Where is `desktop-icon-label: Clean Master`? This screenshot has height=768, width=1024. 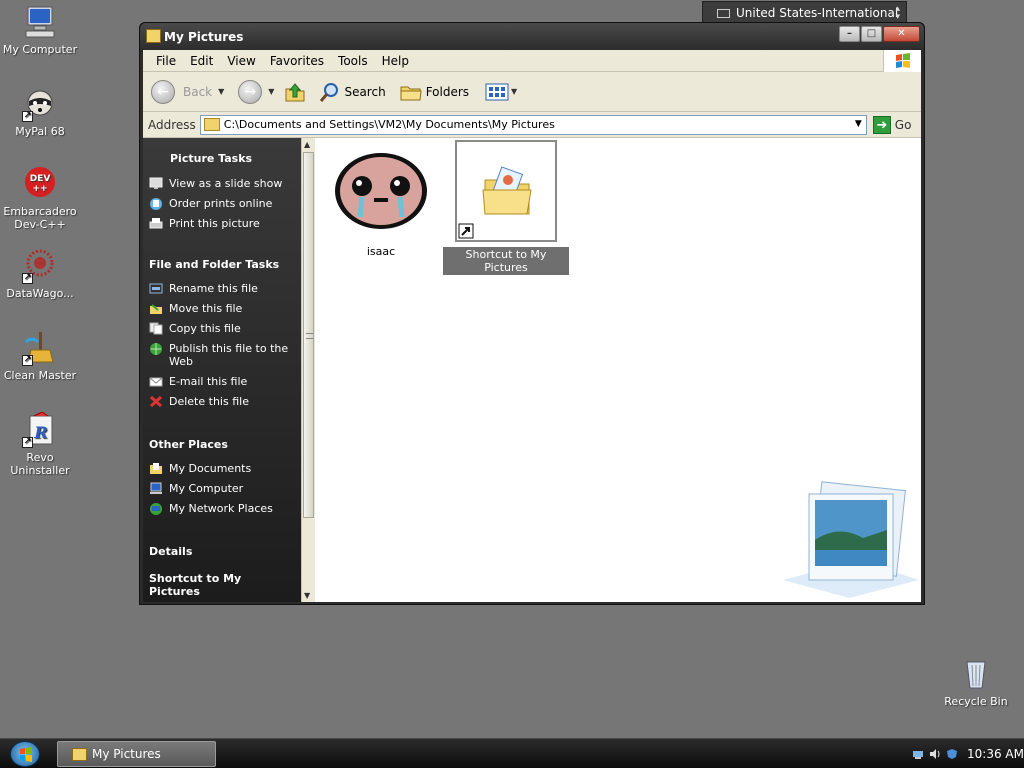 desktop-icon-label: Clean Master is located at coordinates (40, 375).